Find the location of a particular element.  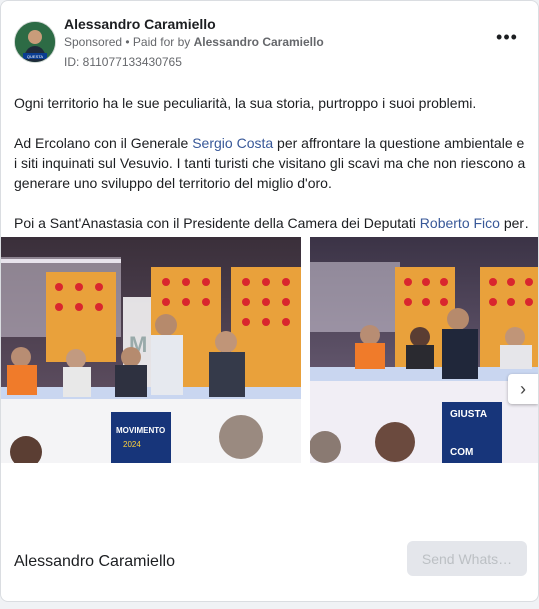

post-paragraph-2-text-a: Ad Ercolano con il Generale is located at coordinates (103, 143).